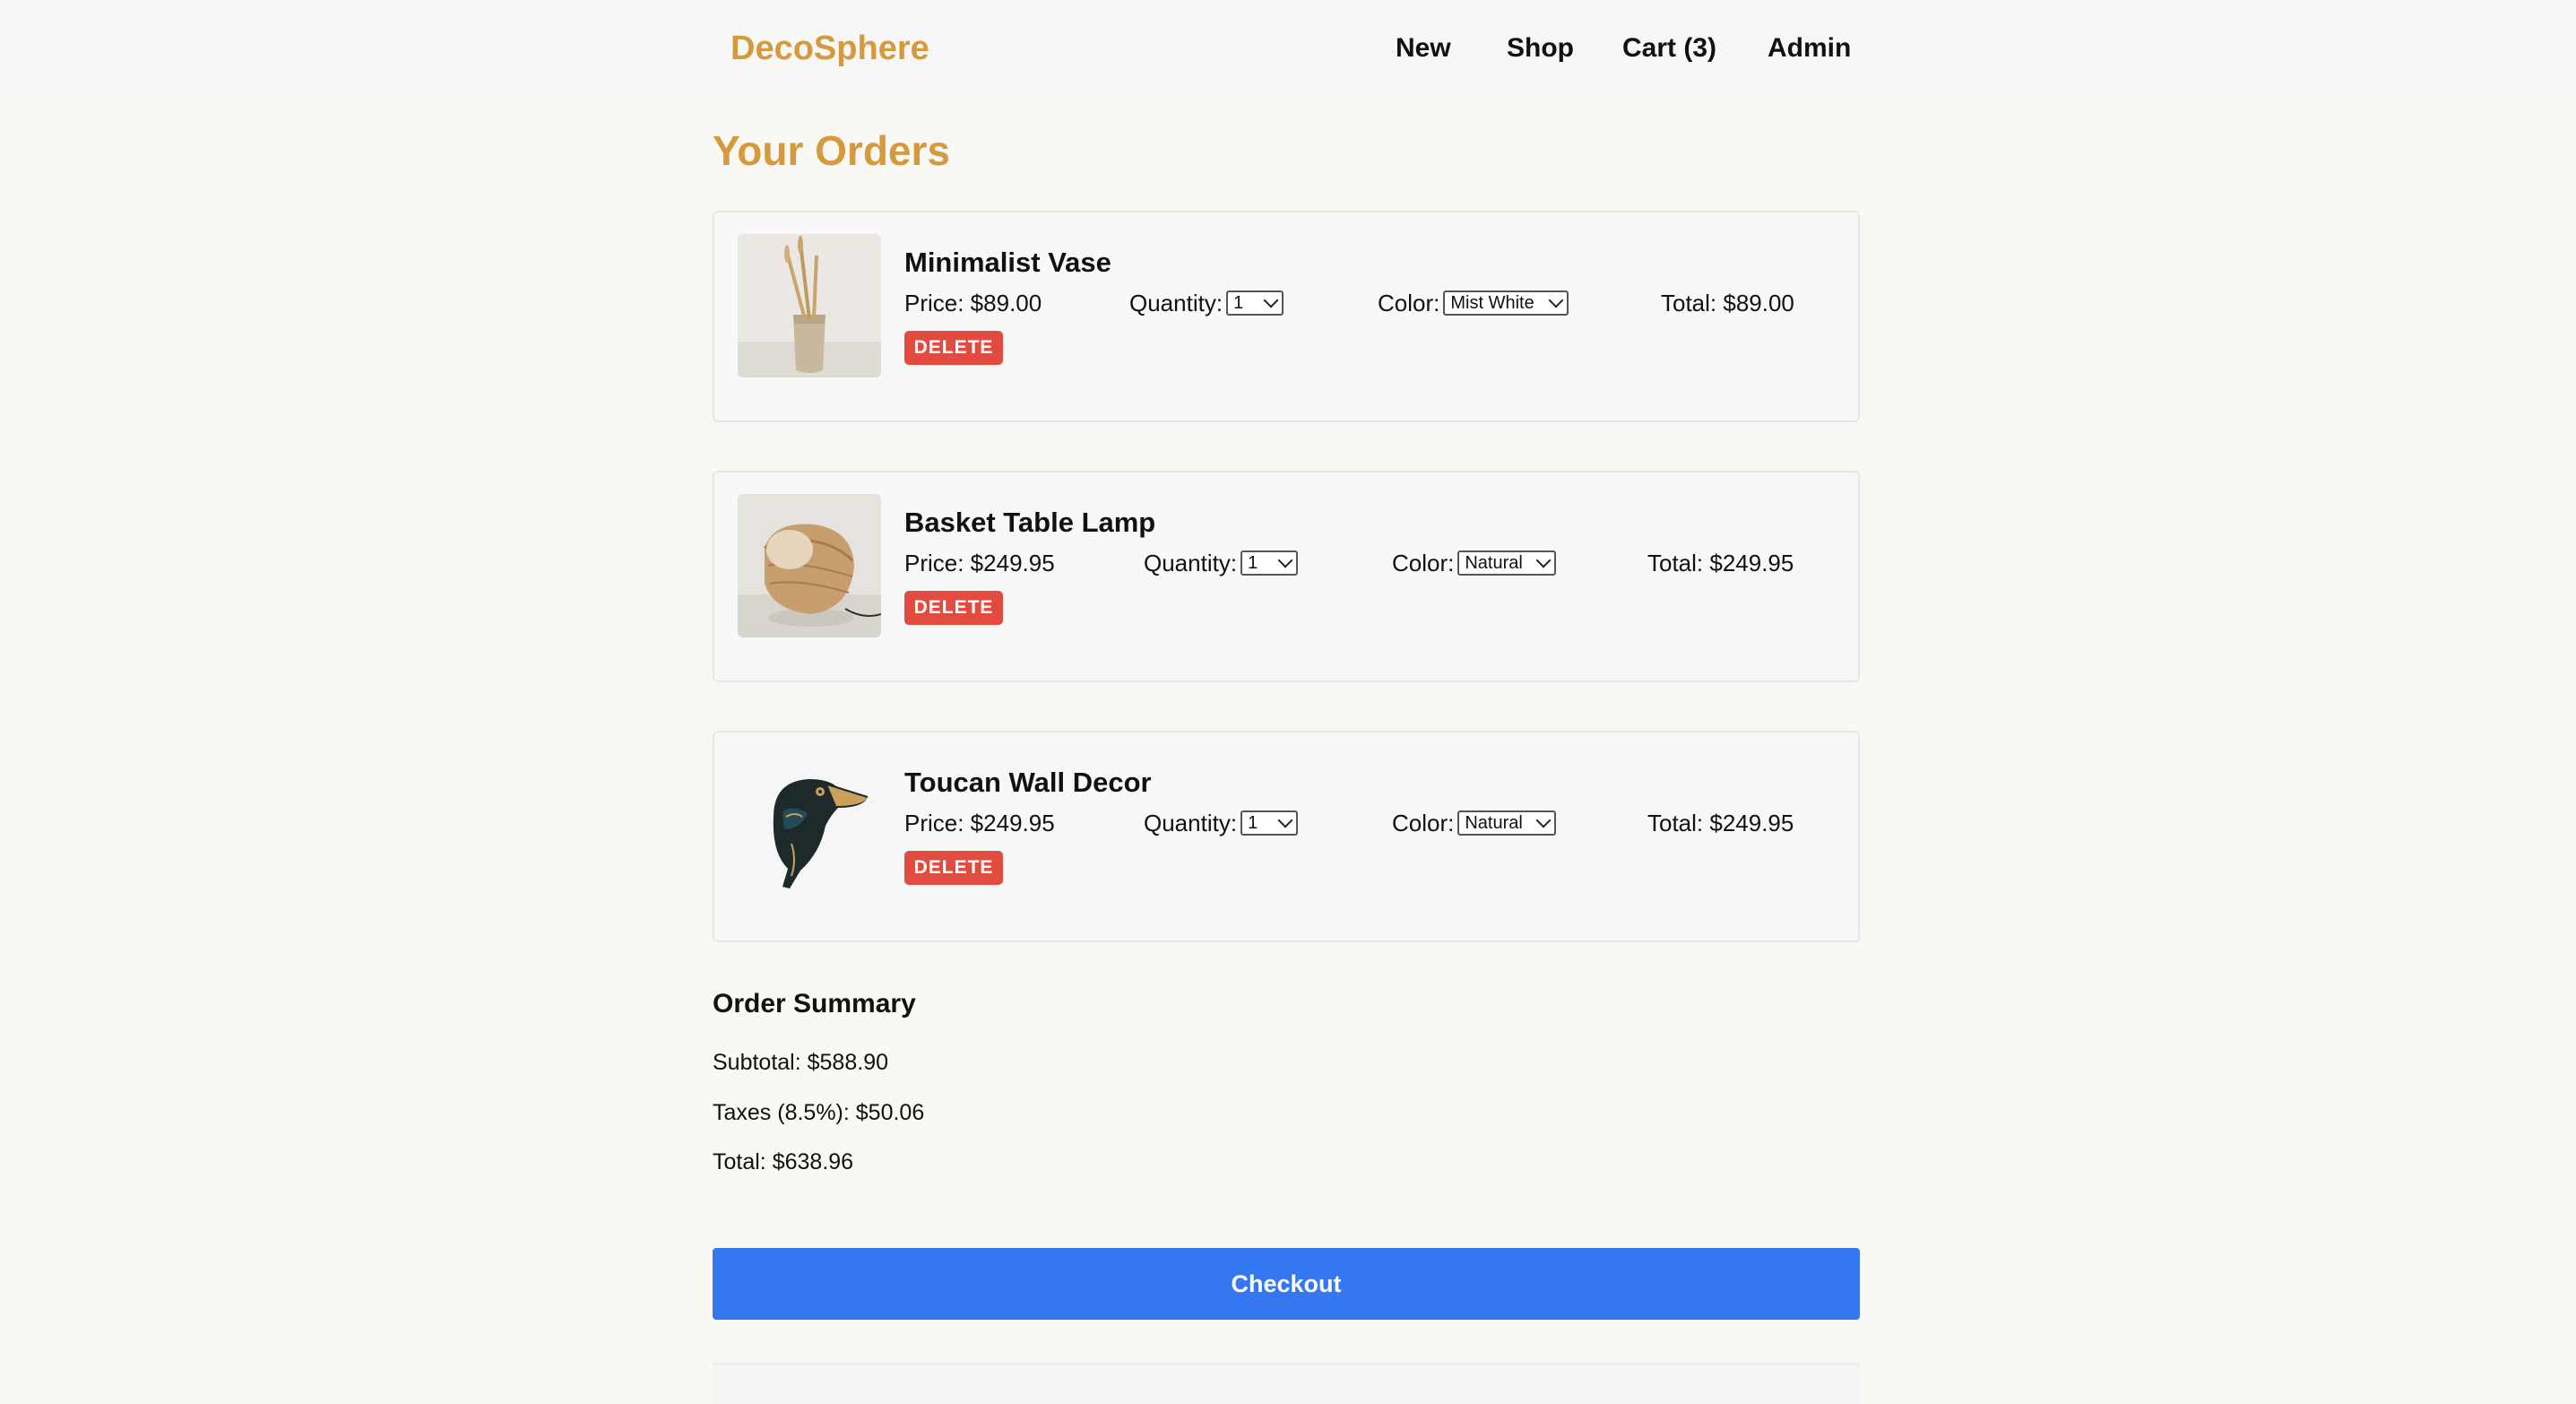 The height and width of the screenshot is (1404, 2576). Describe the element at coordinates (1286, 1284) in the screenshot. I see `checkout-button: Checkout` at that location.